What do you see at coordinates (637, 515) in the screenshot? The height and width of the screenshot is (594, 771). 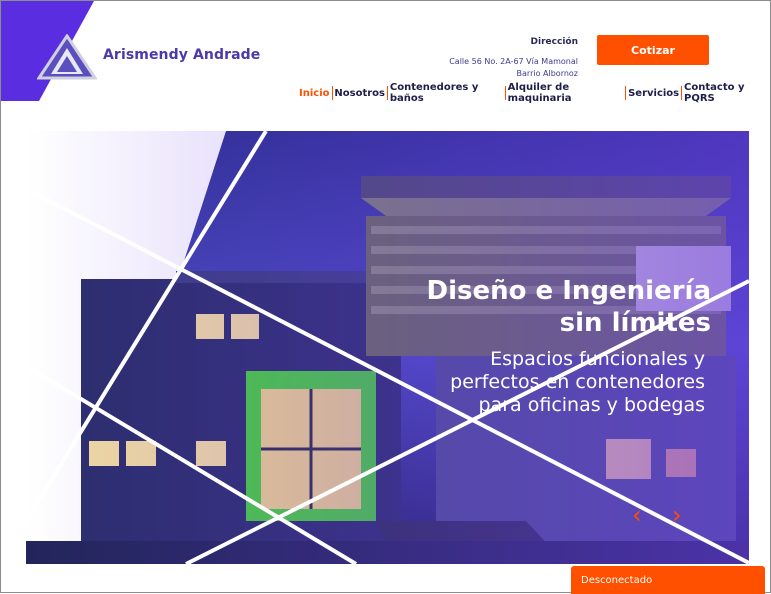 I see `chevron-left-icon: ‹` at bounding box center [637, 515].